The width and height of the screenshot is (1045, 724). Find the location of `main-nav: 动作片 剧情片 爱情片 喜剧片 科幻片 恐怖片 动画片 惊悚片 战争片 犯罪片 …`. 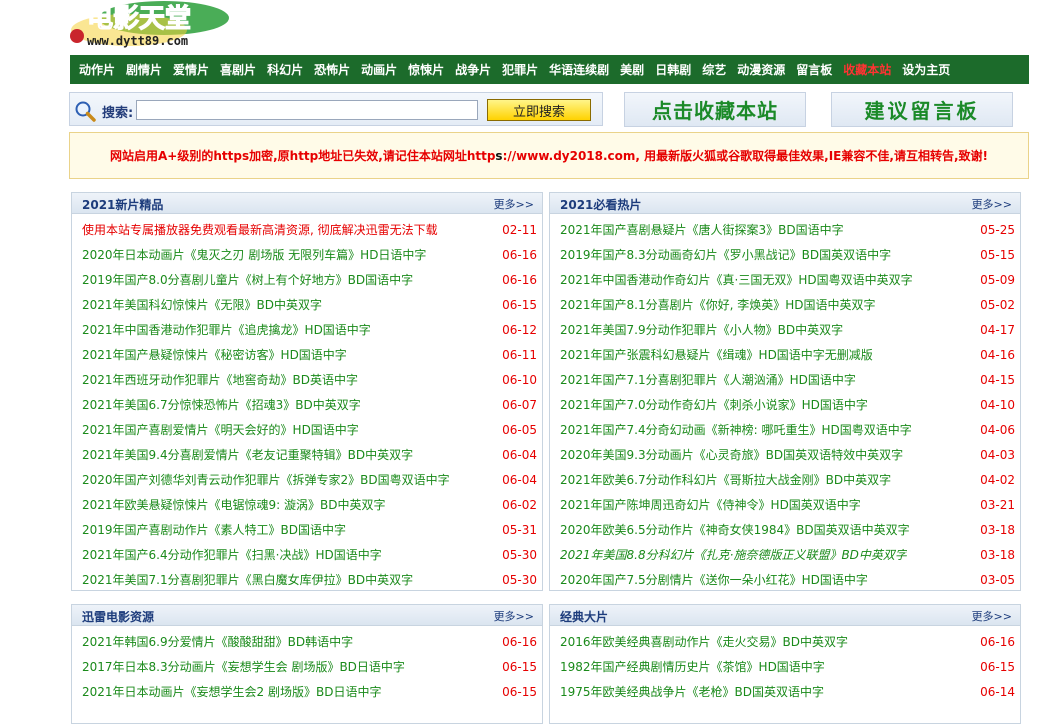

main-nav: 动作片 剧情片 爱情片 喜剧片 科幻片 恐怖片 动画片 惊悚片 战争片 犯罪片 … is located at coordinates (549, 69).